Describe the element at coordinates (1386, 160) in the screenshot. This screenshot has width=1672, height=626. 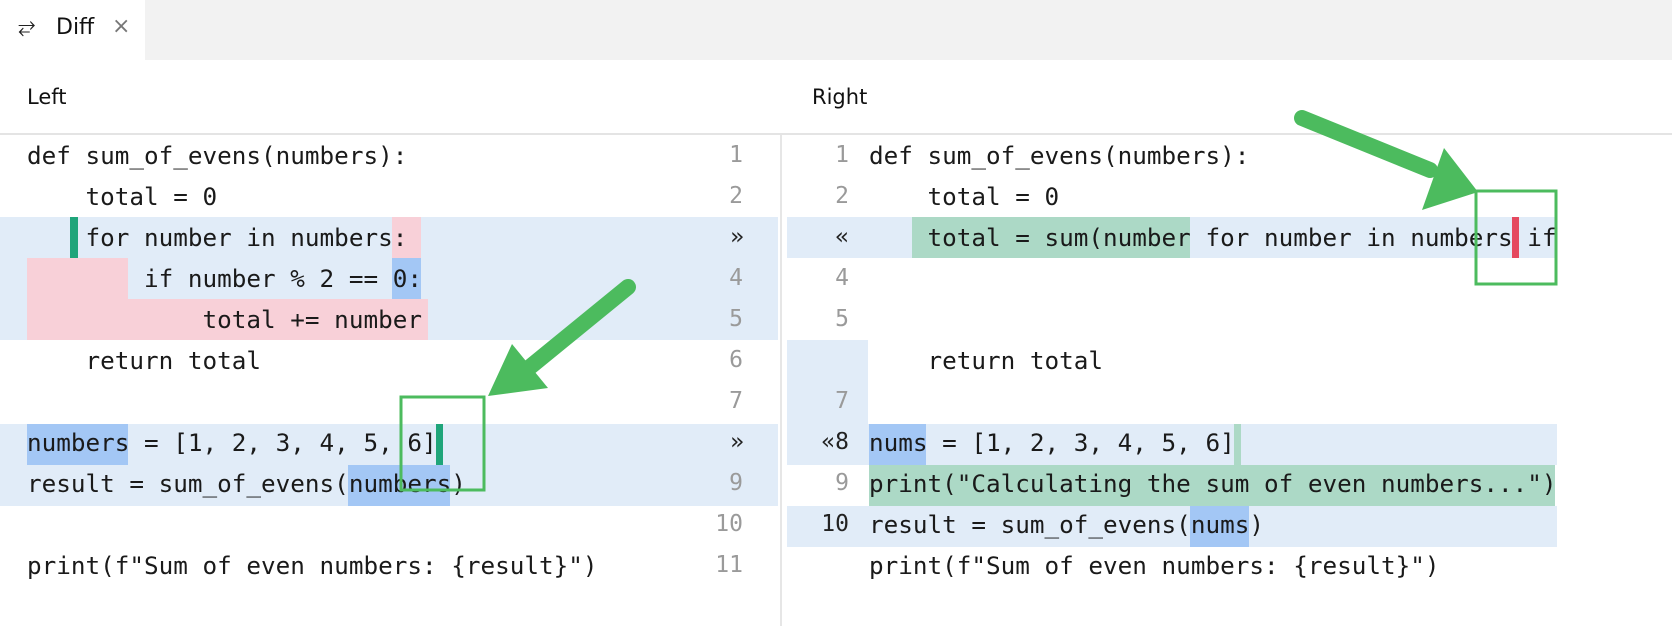
I see `annotation-arrow-right` at that location.